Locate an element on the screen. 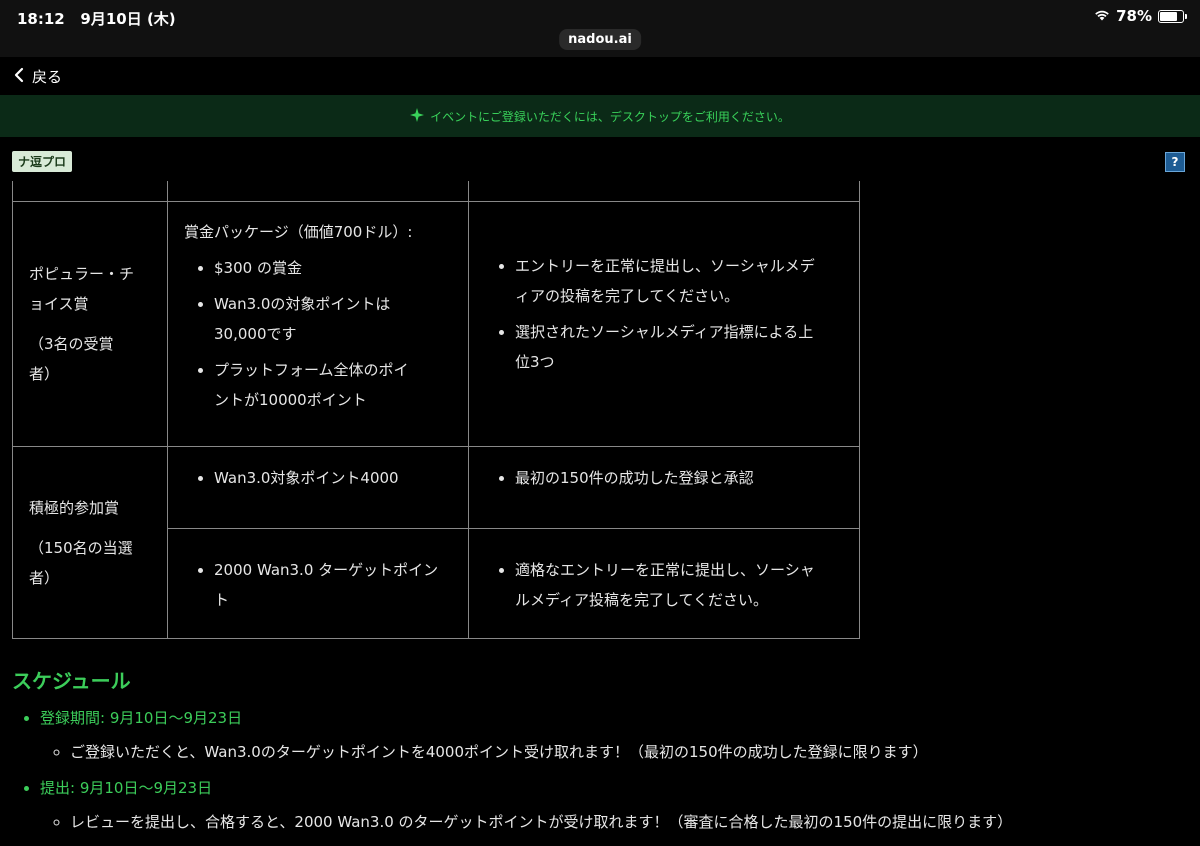 The width and height of the screenshot is (1200, 846). list-item: プラットフォーム全体のポイントが10000ポイント is located at coordinates (333, 385).